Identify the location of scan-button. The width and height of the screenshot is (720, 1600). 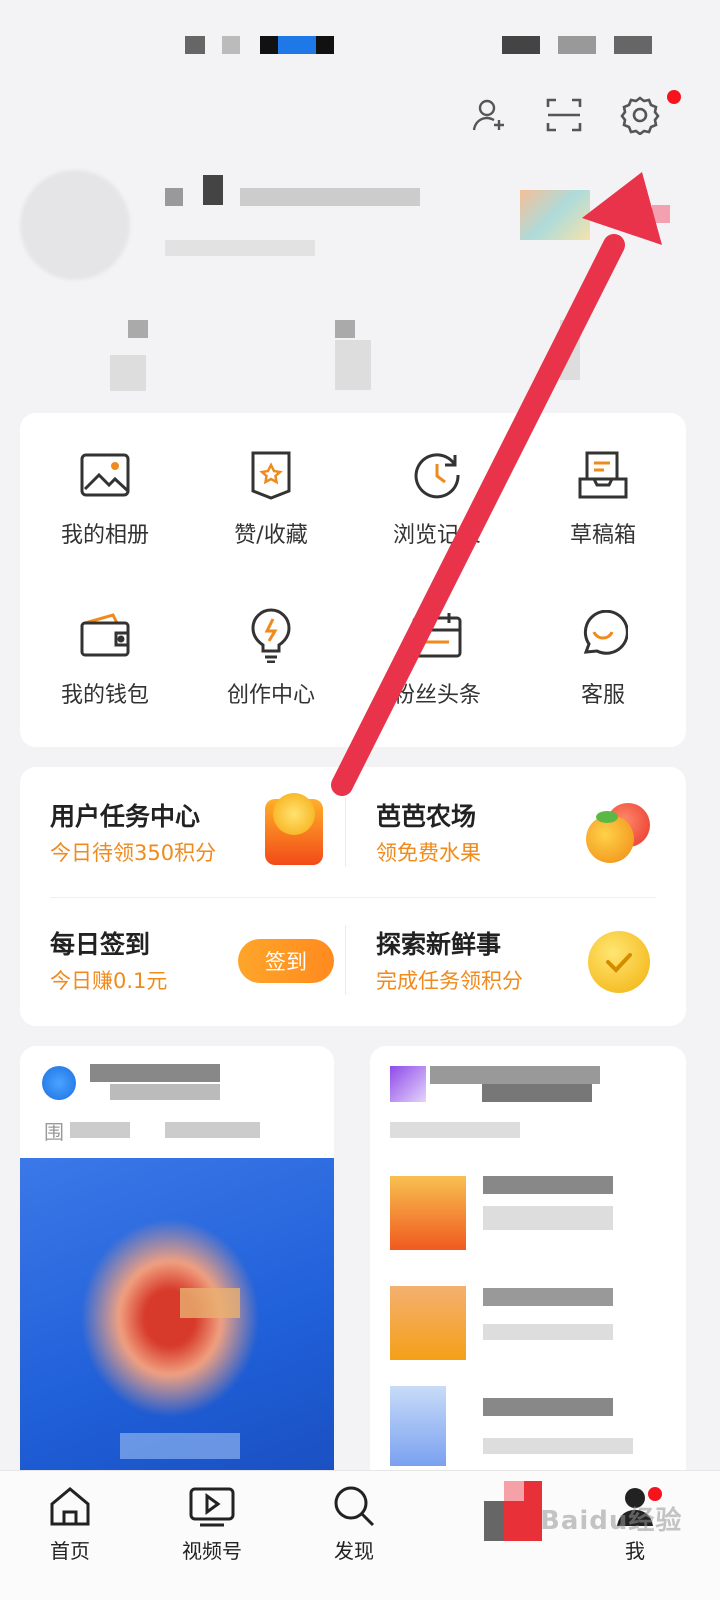
(564, 115).